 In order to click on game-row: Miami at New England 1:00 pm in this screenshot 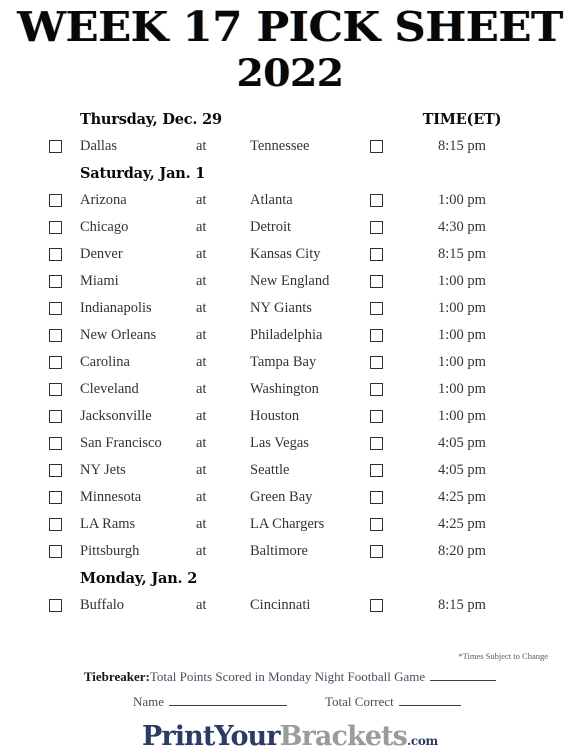, I will do `click(290, 281)`.